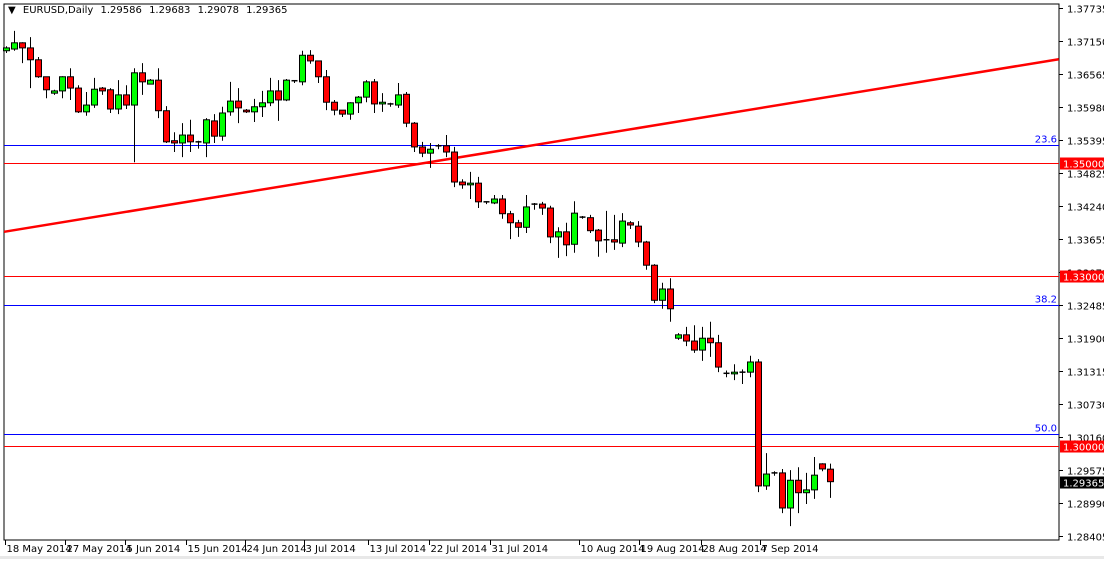  What do you see at coordinates (1085, 505) in the screenshot?
I see `y-tick-label: 1.28990` at bounding box center [1085, 505].